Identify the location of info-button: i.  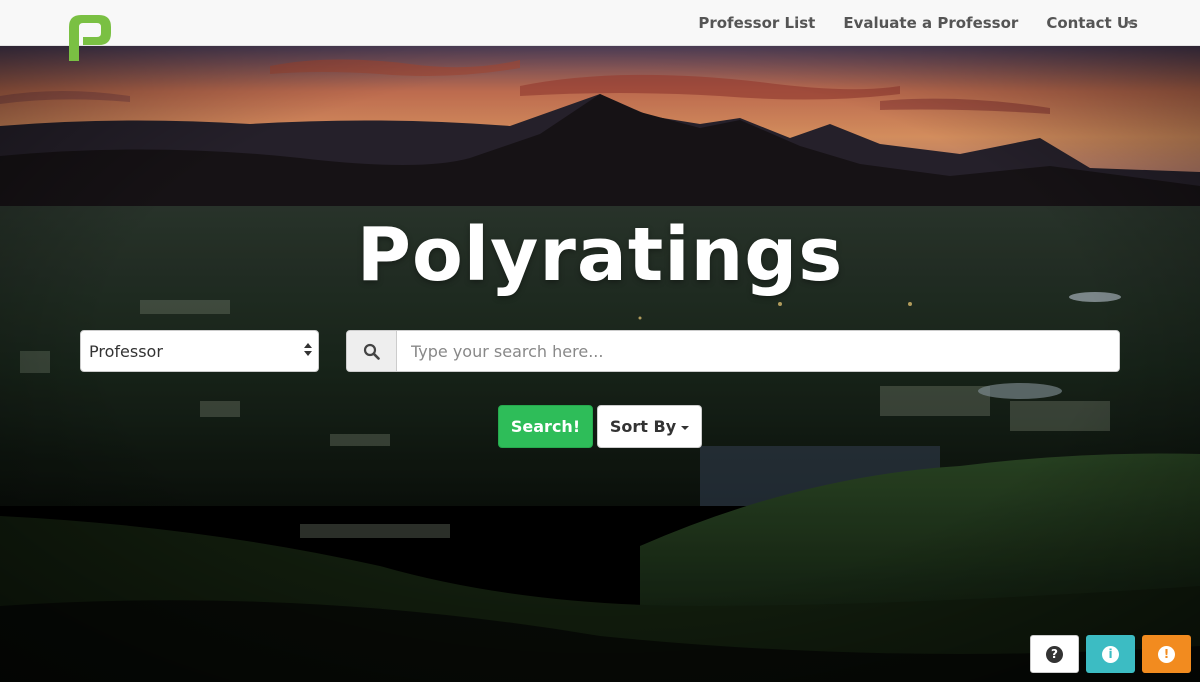
(1110, 654).